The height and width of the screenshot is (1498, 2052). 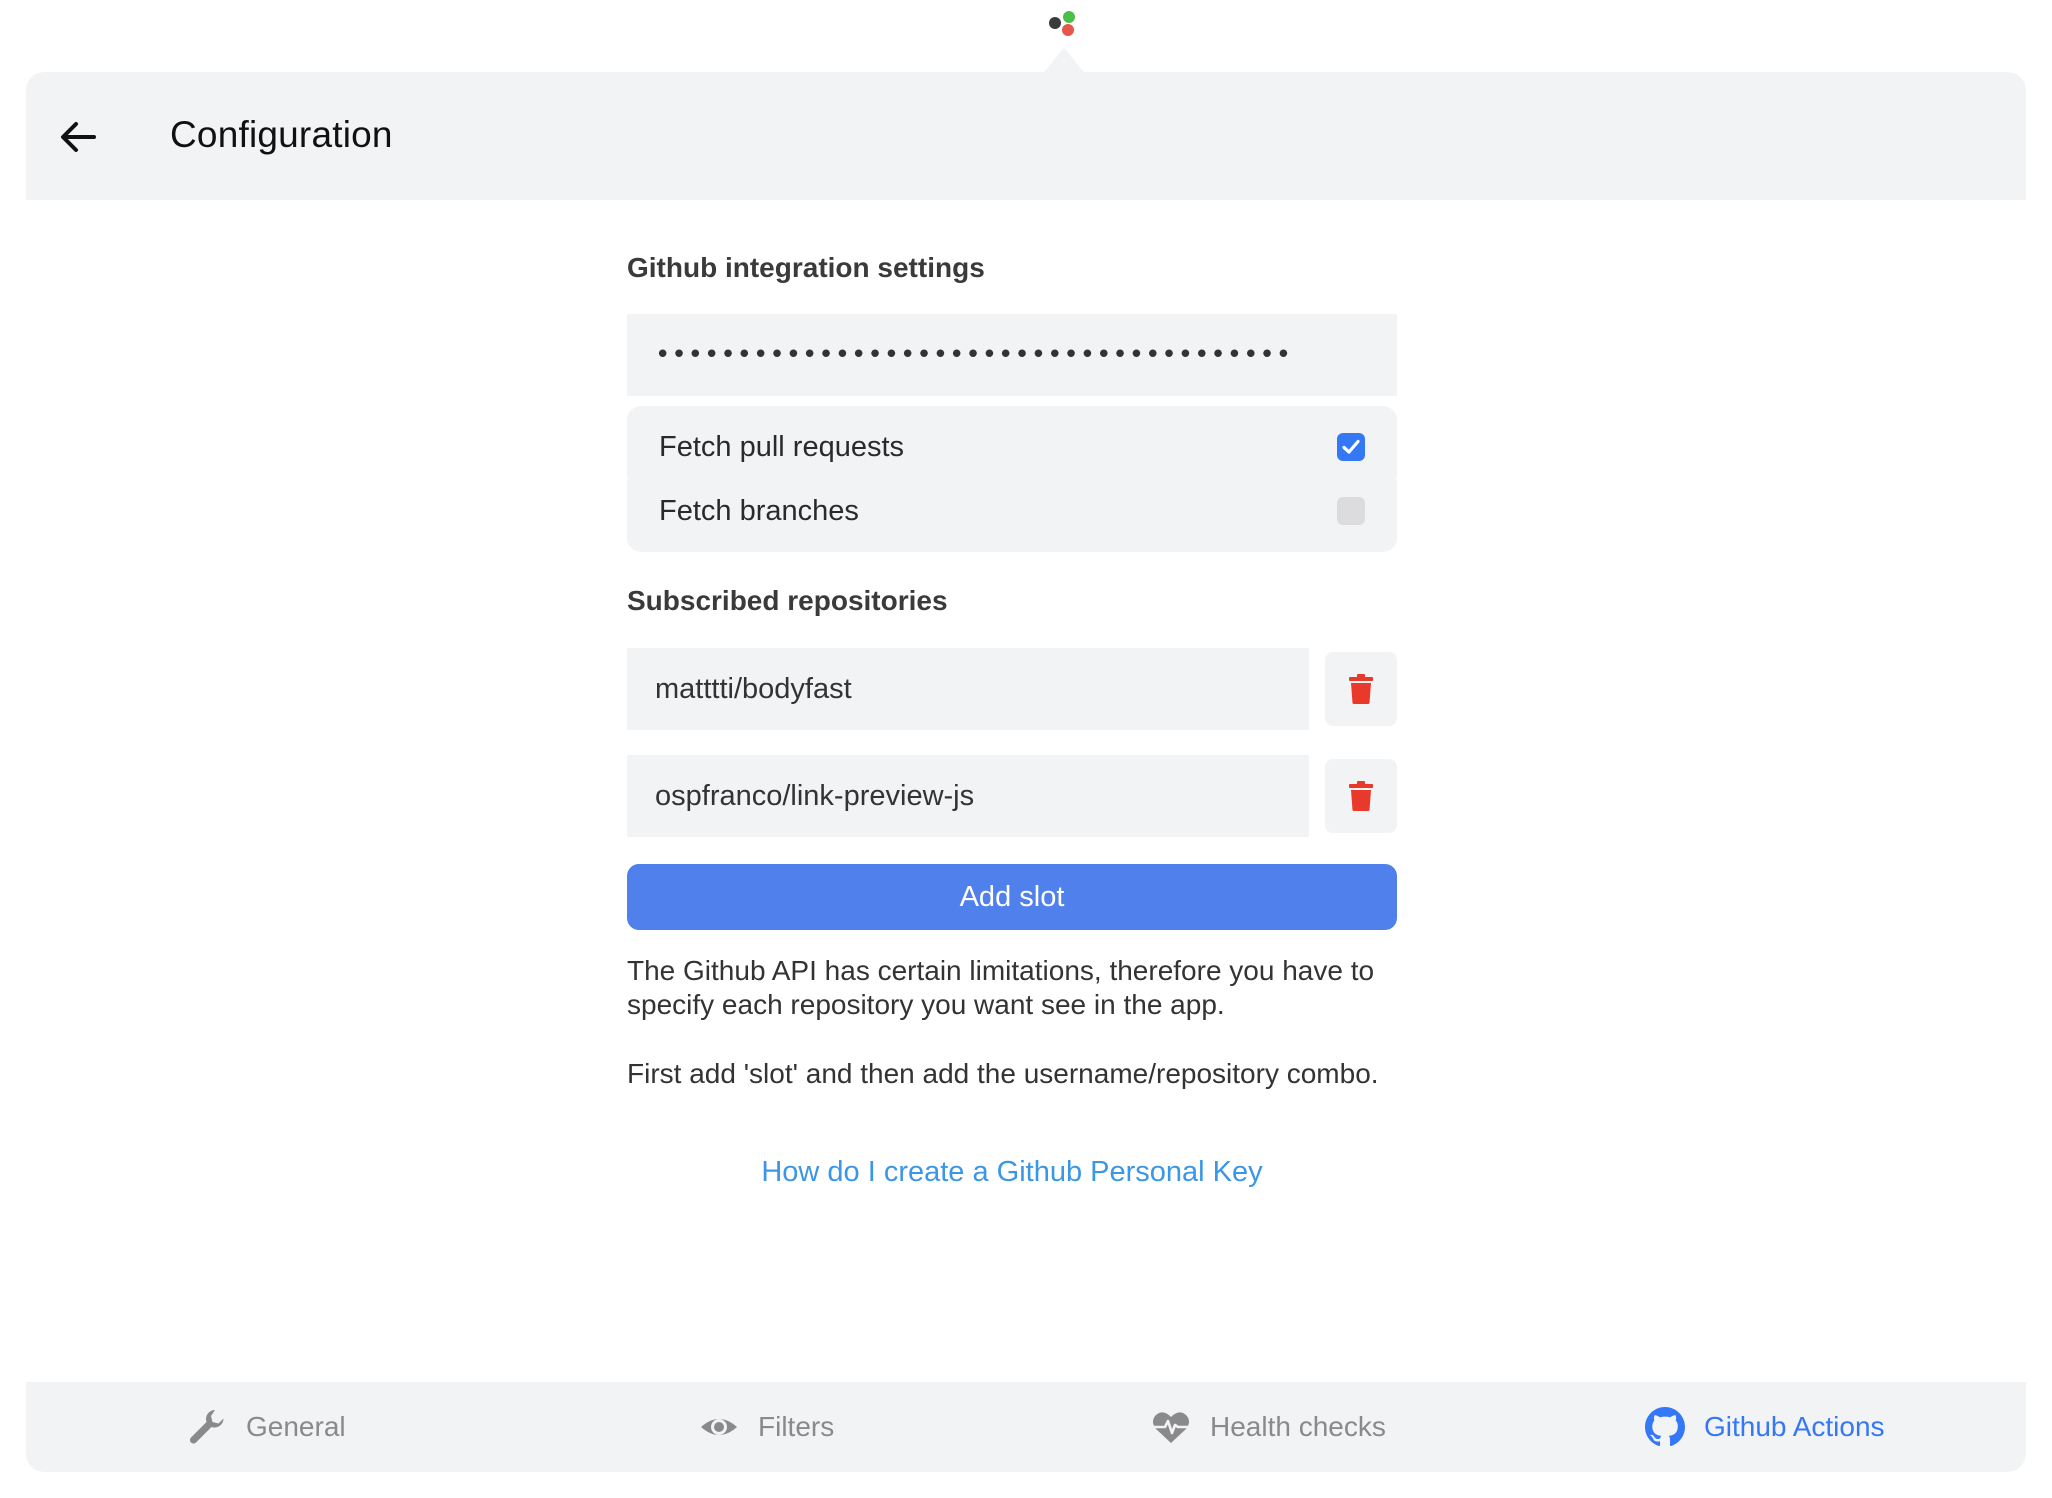 I want to click on back-button, so click(x=79, y=137).